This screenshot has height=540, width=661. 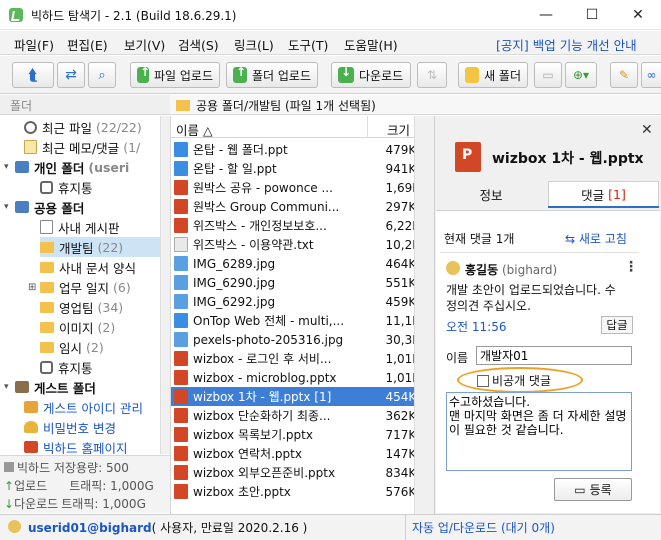 What do you see at coordinates (292, 377) in the screenshot?
I see `file-row: wizbox - microblog.pptx 1,01ME` at bounding box center [292, 377].